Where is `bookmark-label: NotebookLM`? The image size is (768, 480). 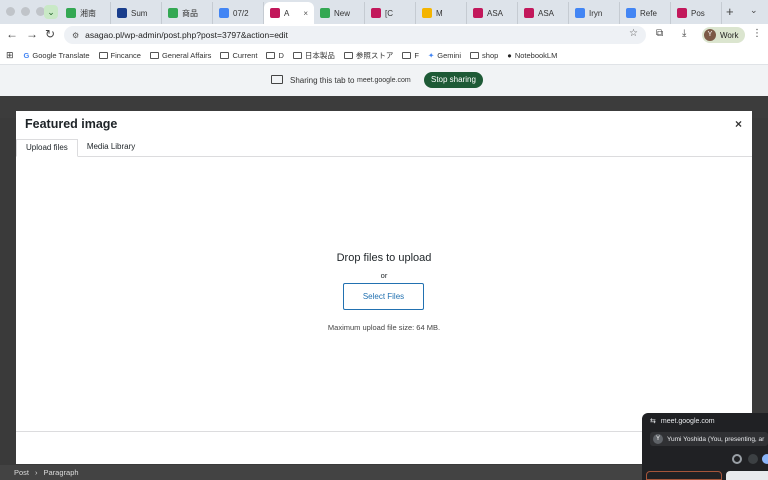 bookmark-label: NotebookLM is located at coordinates (536, 55).